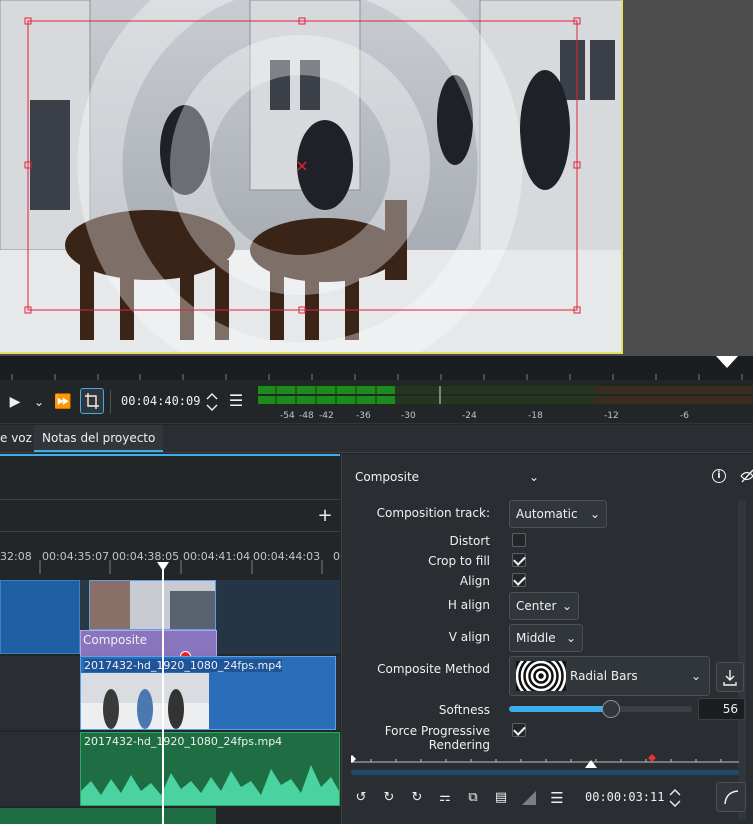 Image resolution: width=753 pixels, height=824 pixels. What do you see at coordinates (445, 798) in the screenshot?
I see `stamp-icon: ⚎` at bounding box center [445, 798].